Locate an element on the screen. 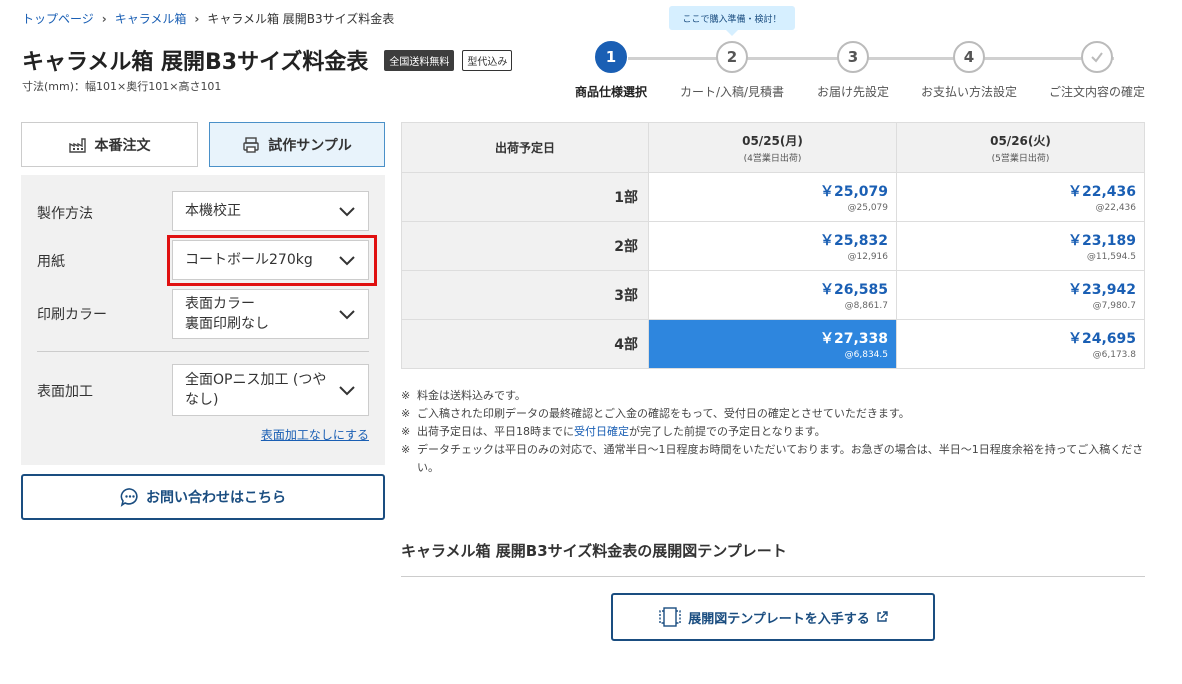 The height and width of the screenshot is (684, 1182). breadcrumb-link-caramel-box: キャラメル箱 is located at coordinates (151, 18).